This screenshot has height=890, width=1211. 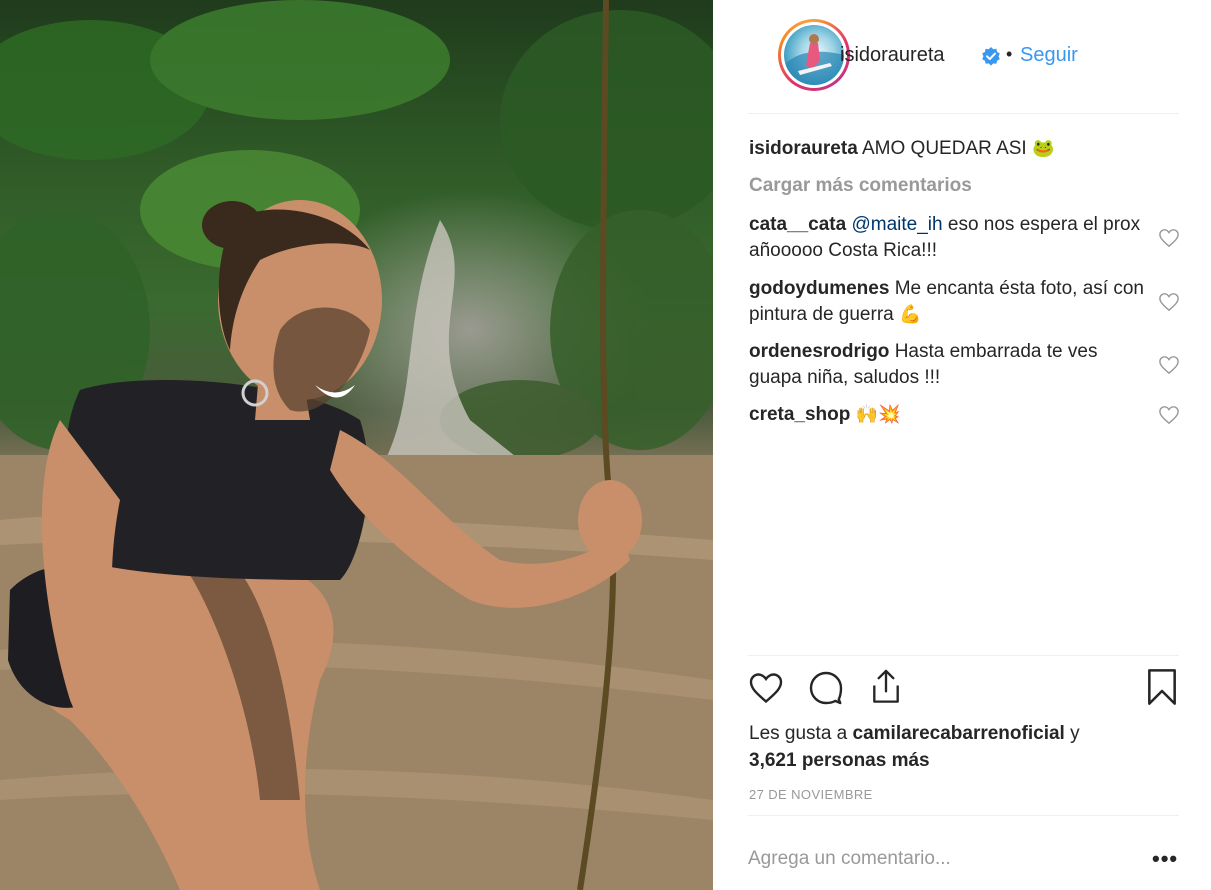 I want to click on header-username: isidoraureta, so click(x=892, y=55).